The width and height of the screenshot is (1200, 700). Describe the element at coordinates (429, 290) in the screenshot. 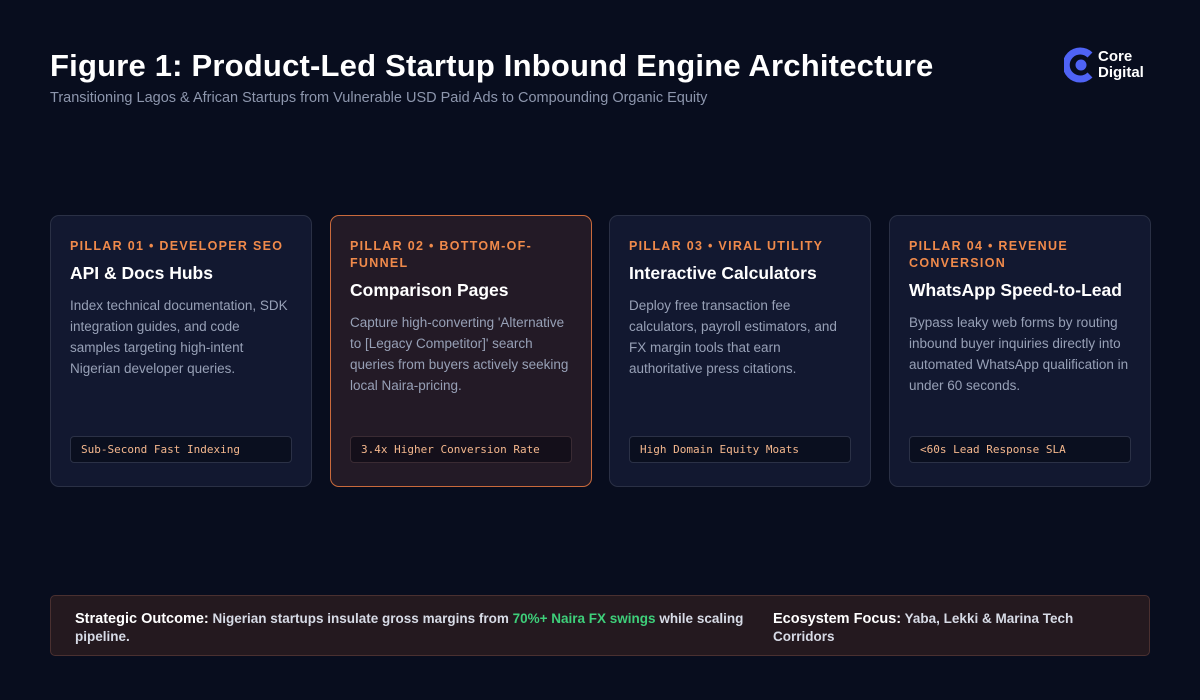

I see `pillar-title: Comparison Pages` at that location.